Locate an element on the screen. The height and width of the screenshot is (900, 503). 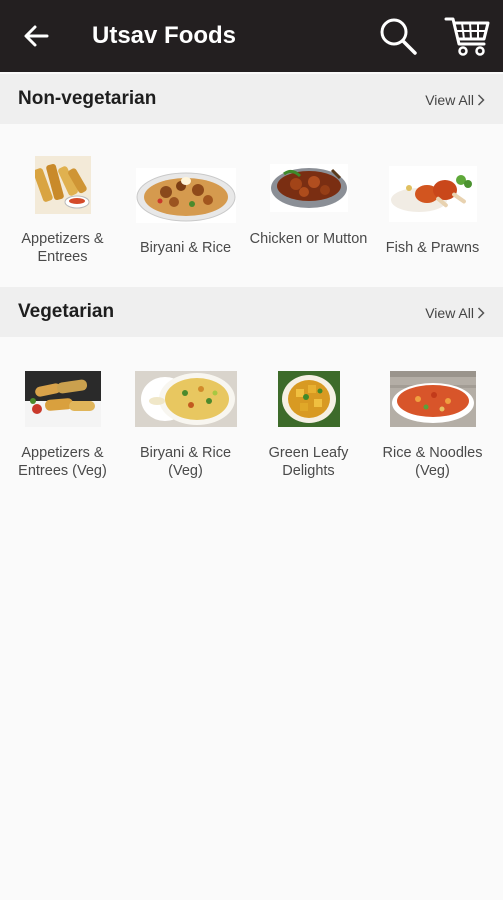
app-title: Utsav Foods is located at coordinates (164, 35).